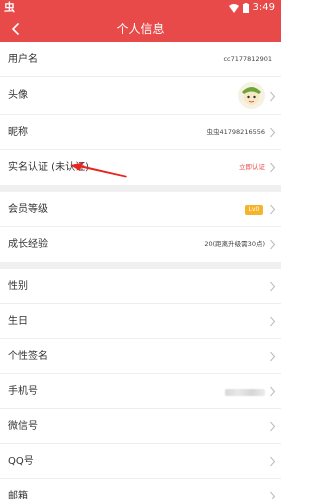  What do you see at coordinates (245, 392) in the screenshot?
I see `phone-value-blurred` at bounding box center [245, 392].